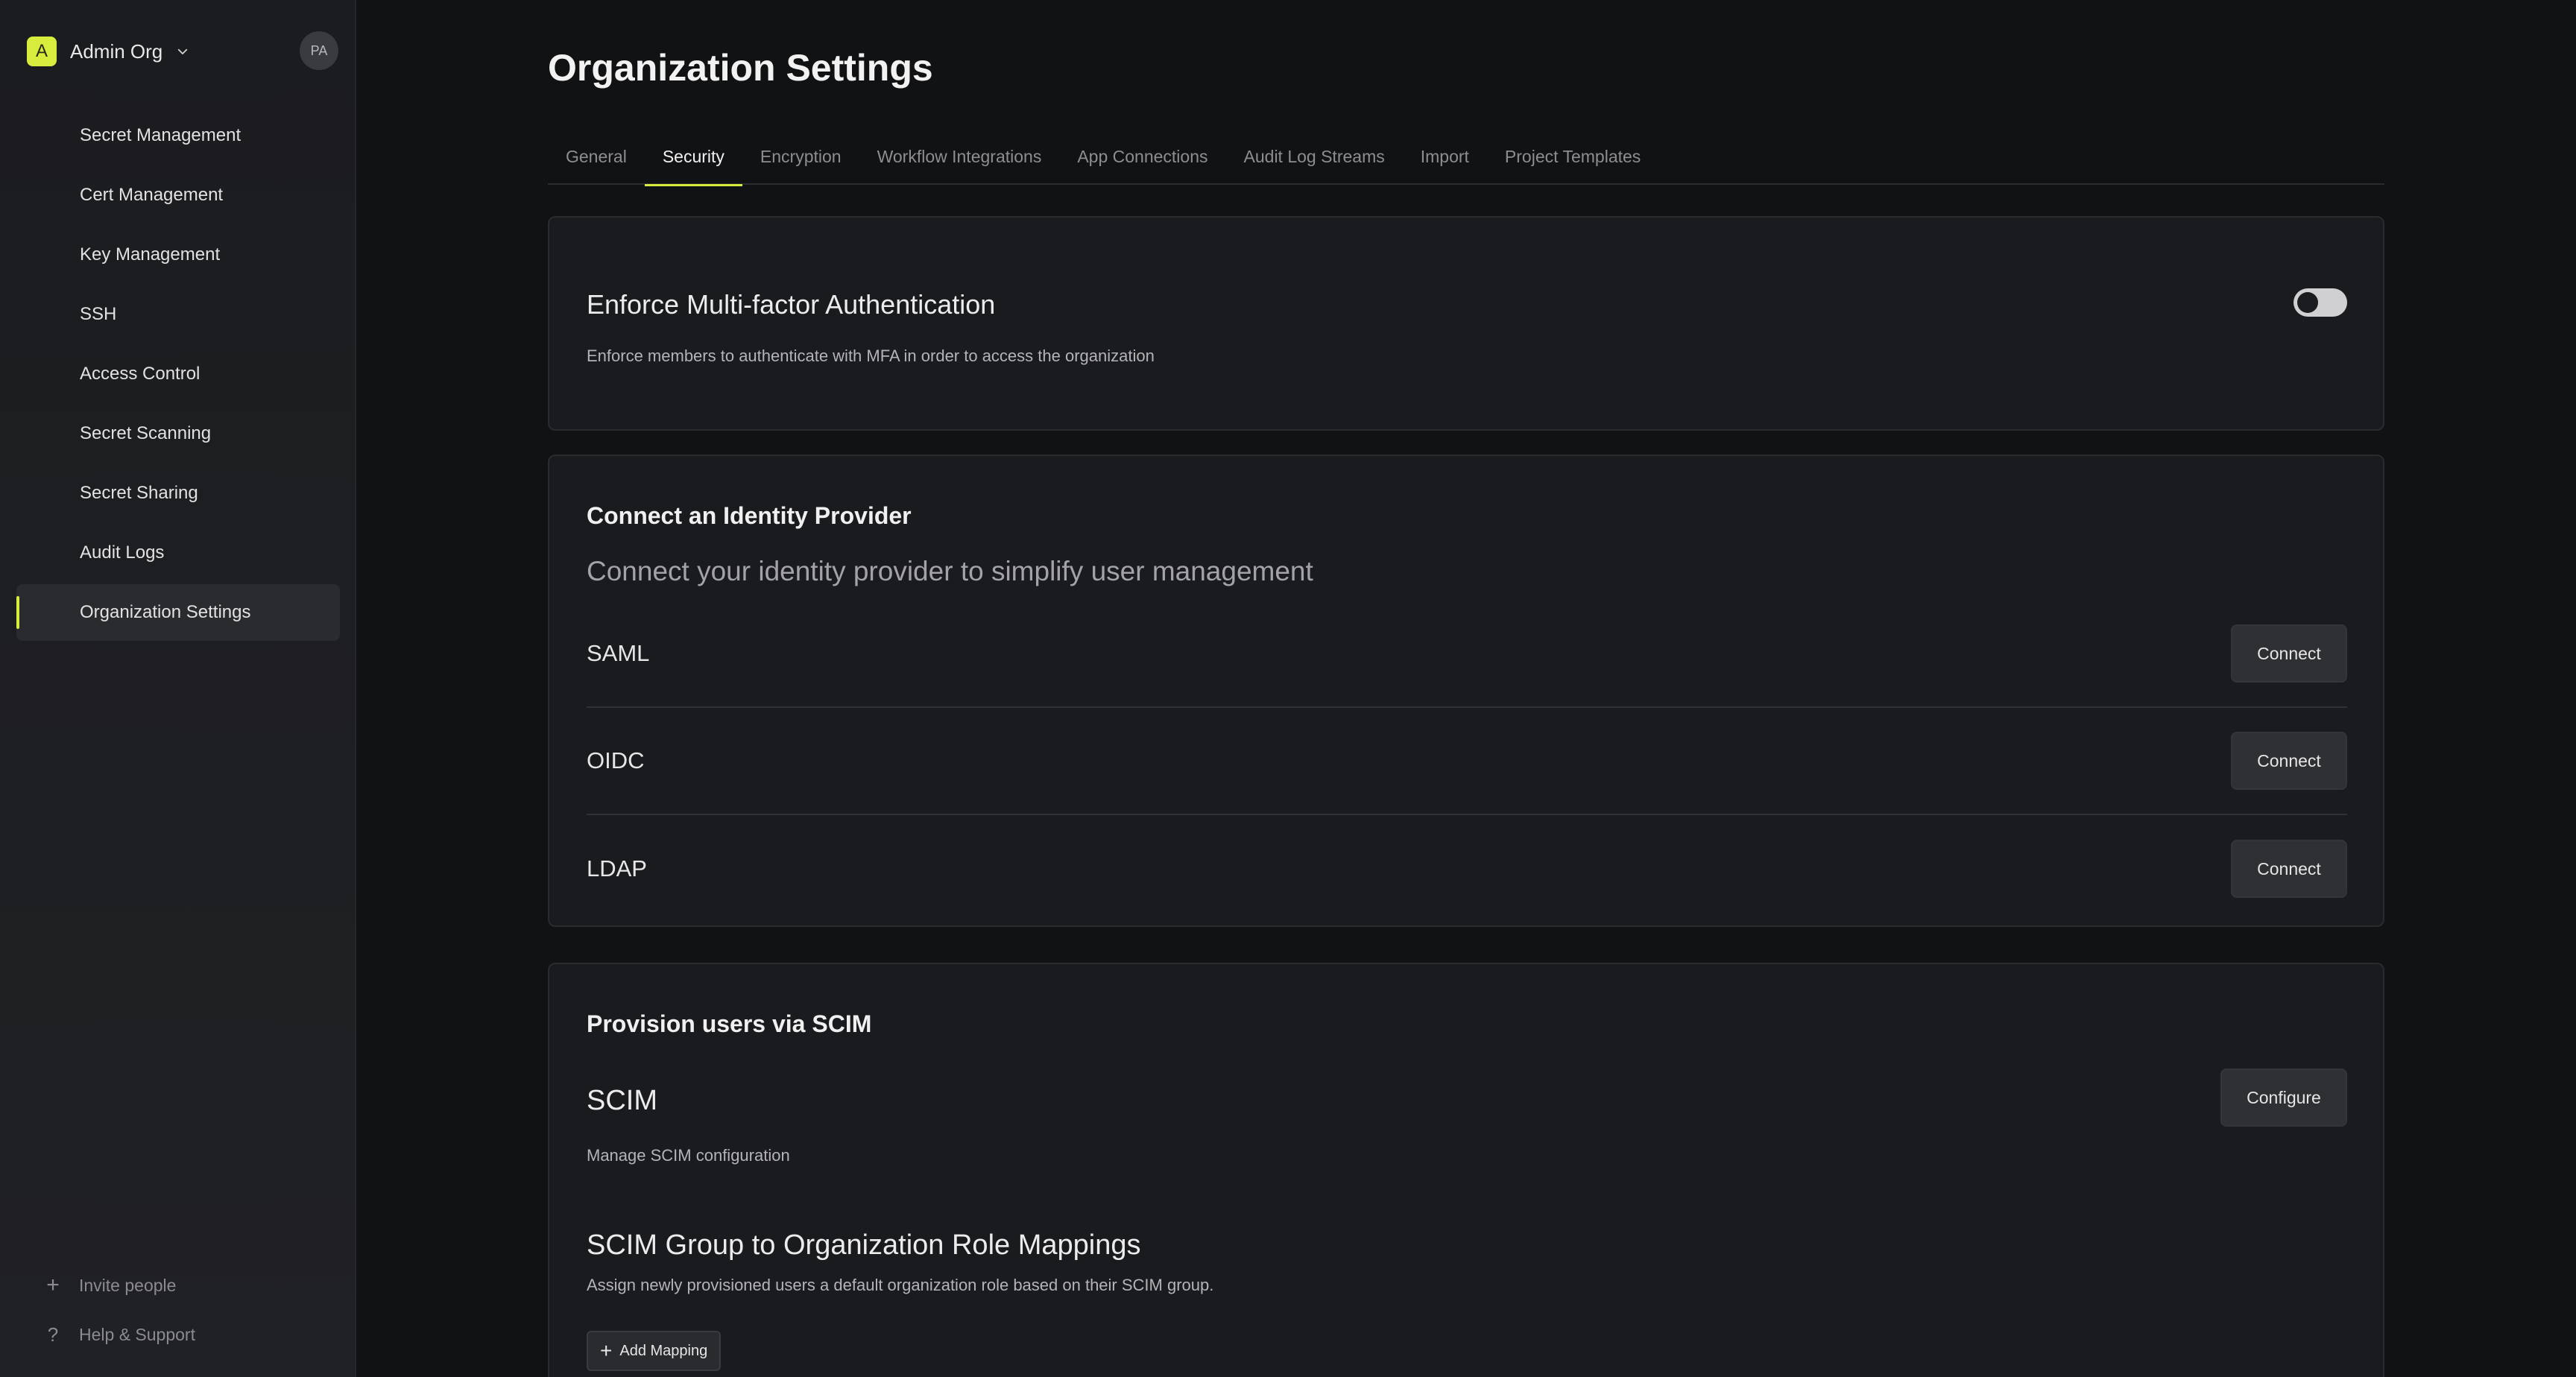 This screenshot has width=2576, height=1377. Describe the element at coordinates (1467, 868) in the screenshot. I see `idp-row-ldap: LDAP Connect` at that location.